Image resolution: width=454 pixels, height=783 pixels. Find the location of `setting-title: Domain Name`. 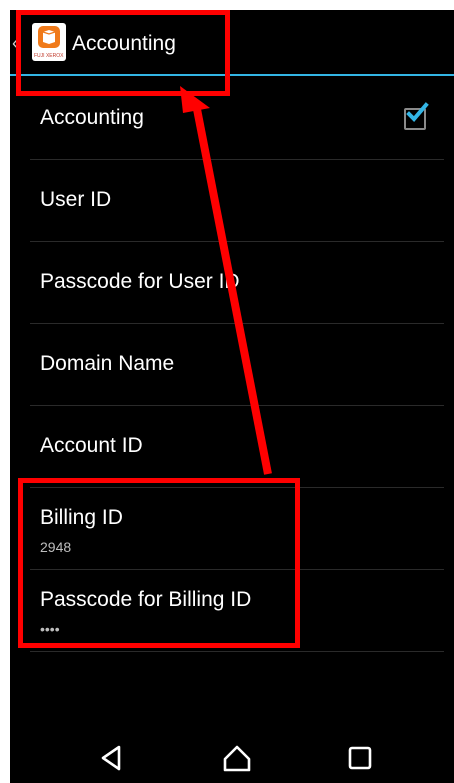

setting-title: Domain Name is located at coordinates (107, 363).